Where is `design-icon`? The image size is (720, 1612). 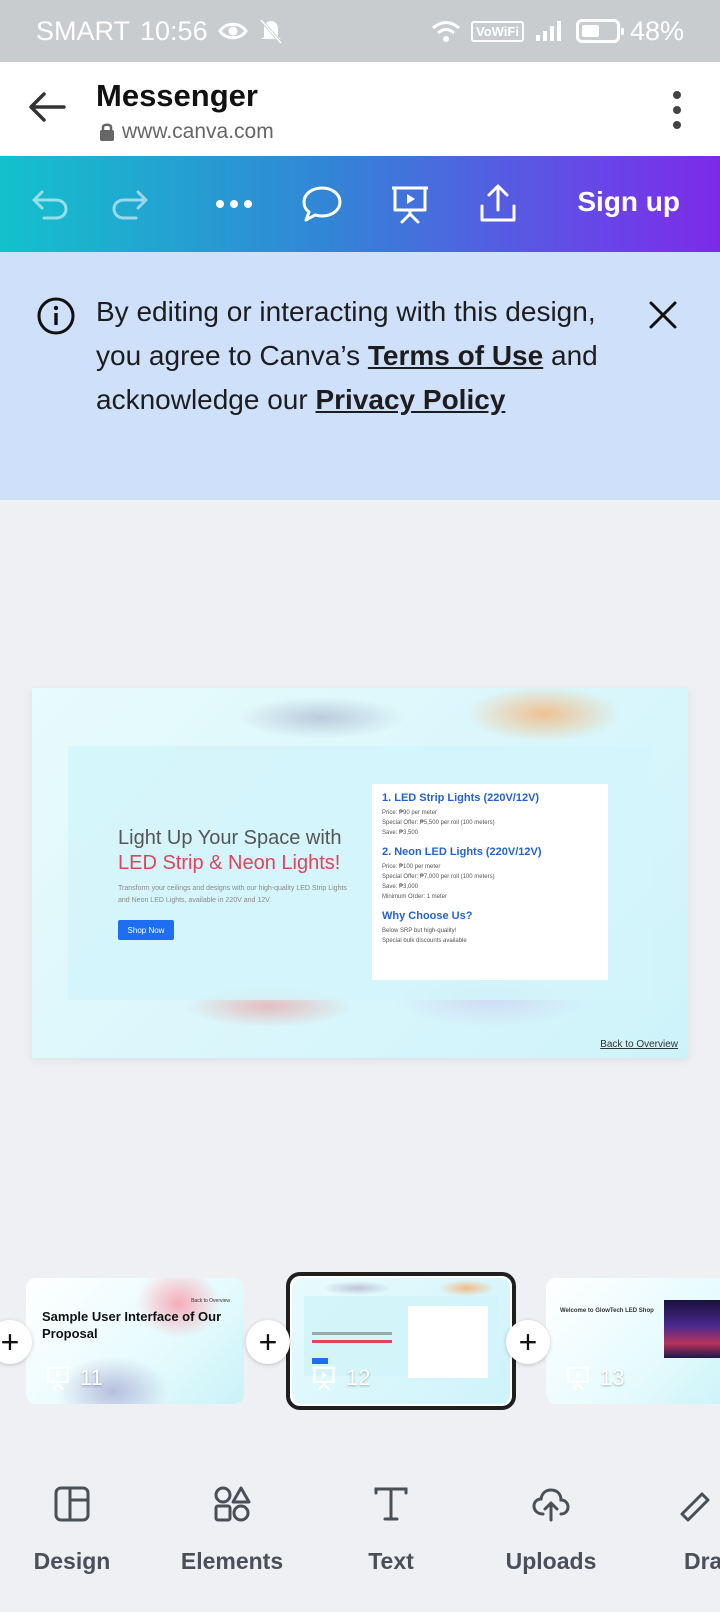
design-icon is located at coordinates (72, 1504).